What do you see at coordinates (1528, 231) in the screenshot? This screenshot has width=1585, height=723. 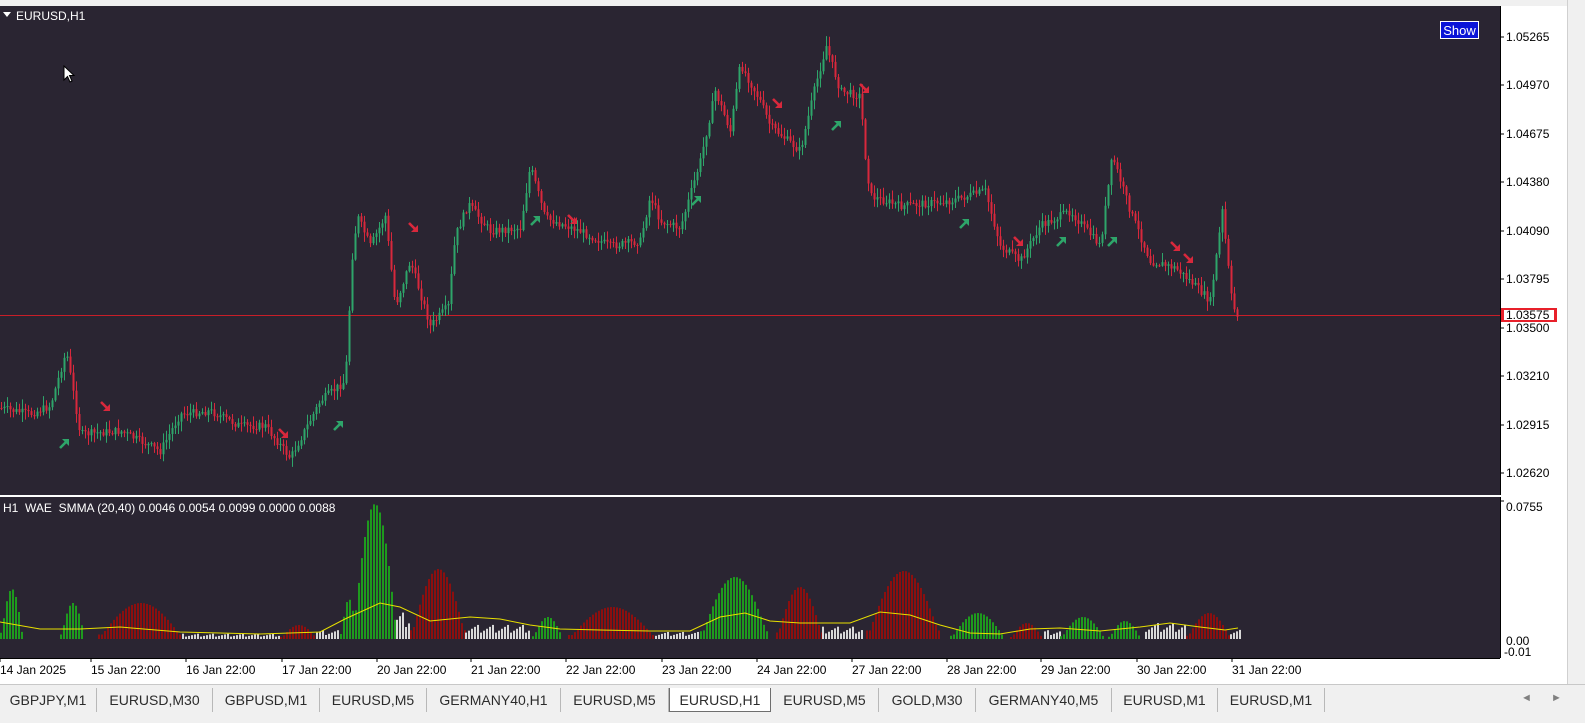 I see `price-axis-label: 1.04090` at bounding box center [1528, 231].